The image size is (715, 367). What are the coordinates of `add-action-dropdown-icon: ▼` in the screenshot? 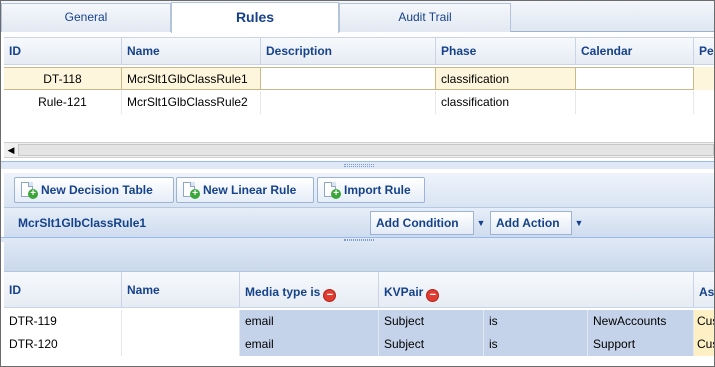 It's located at (579, 223).